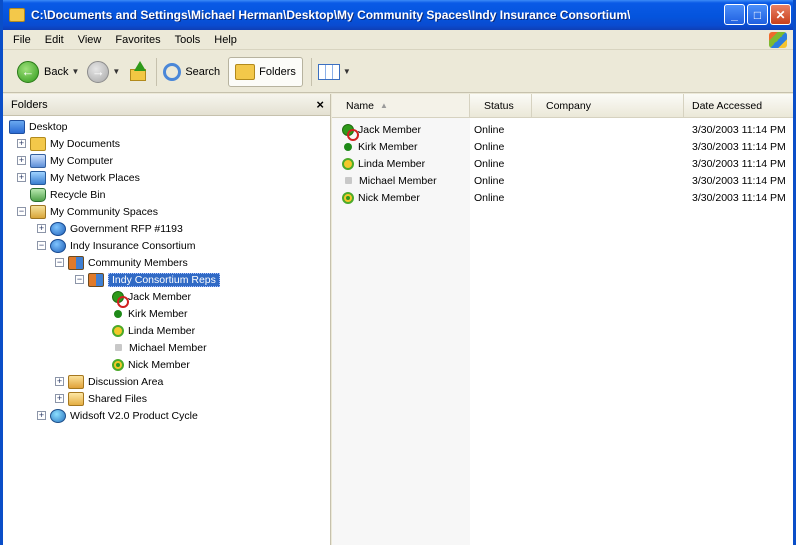 Image resolution: width=796 pixels, height=545 pixels. What do you see at coordinates (562, 146) in the screenshot?
I see `list-row: Kirk Member Online 3/30/2003 11:14 PM` at bounding box center [562, 146].